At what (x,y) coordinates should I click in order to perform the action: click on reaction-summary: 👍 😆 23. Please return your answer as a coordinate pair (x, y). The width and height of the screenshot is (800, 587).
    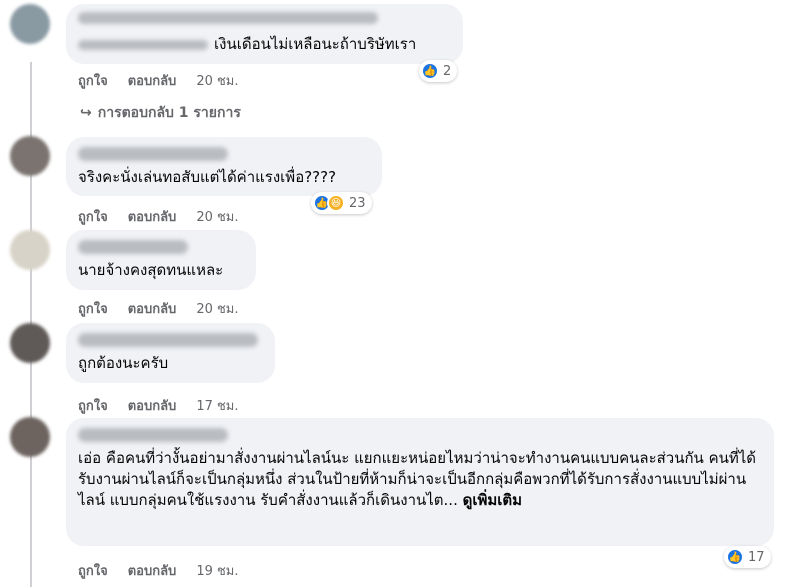
    Looking at the image, I should click on (341, 203).